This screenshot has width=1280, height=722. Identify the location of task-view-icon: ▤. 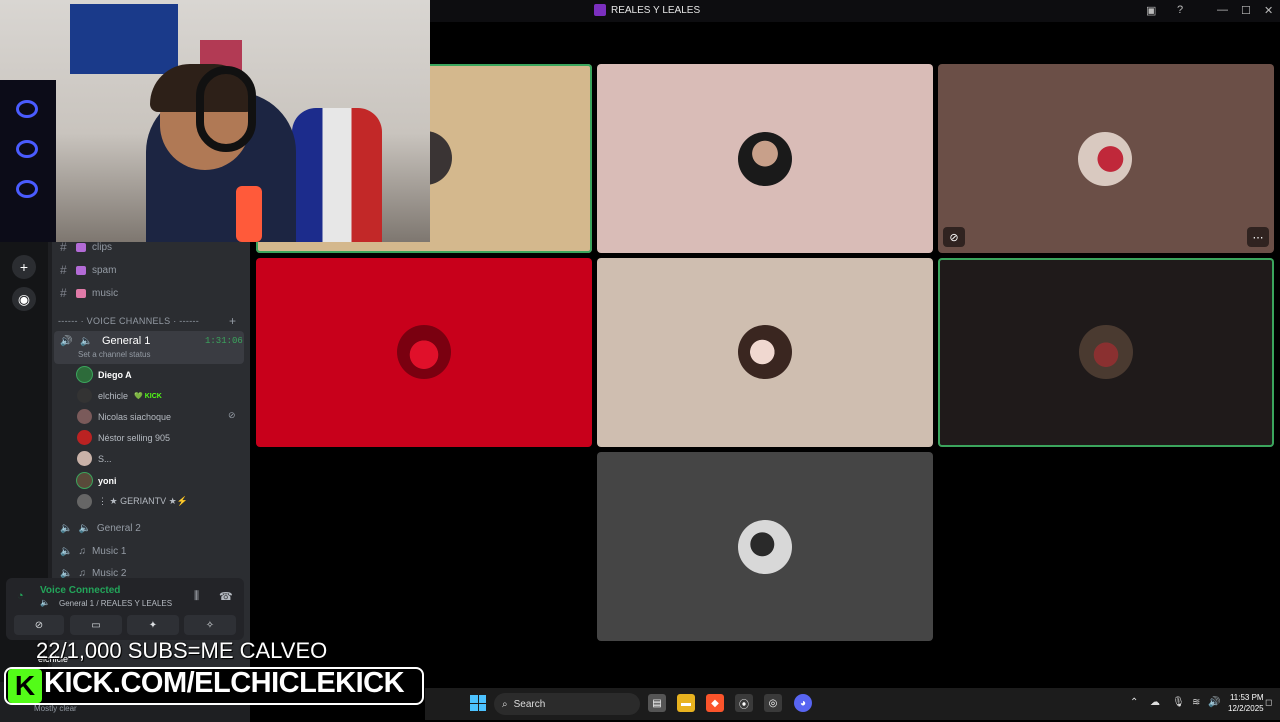
(657, 703).